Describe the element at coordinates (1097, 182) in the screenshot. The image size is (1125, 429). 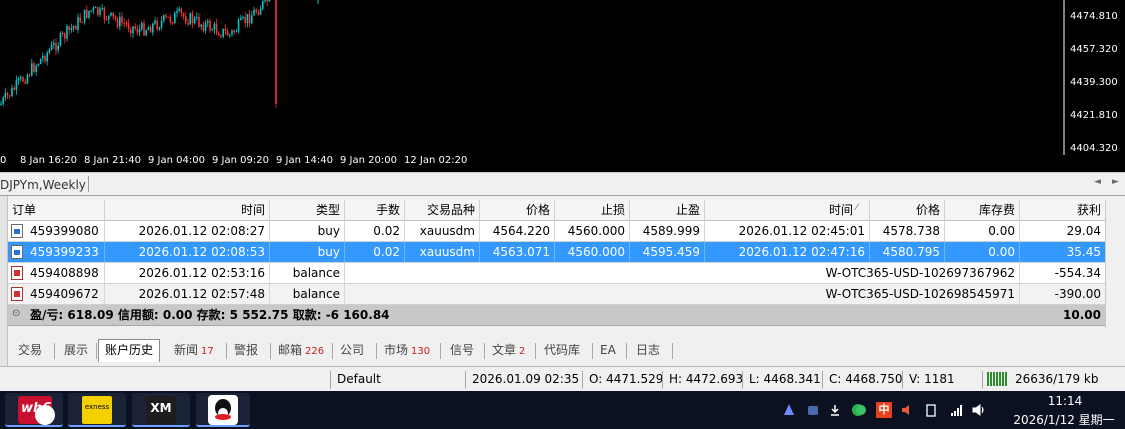
I see `scroll-left-icon: ◄` at that location.